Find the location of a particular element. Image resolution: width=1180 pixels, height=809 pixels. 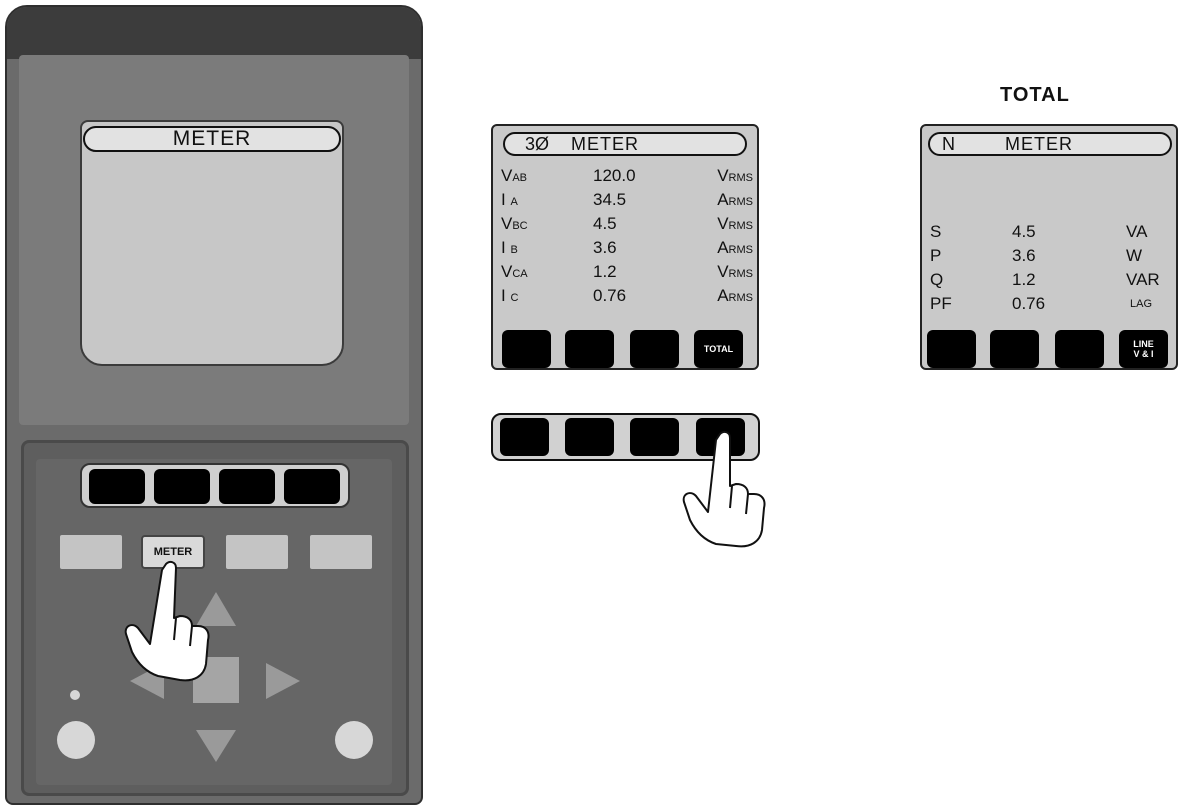

row-label: VAB is located at coordinates (514, 175).